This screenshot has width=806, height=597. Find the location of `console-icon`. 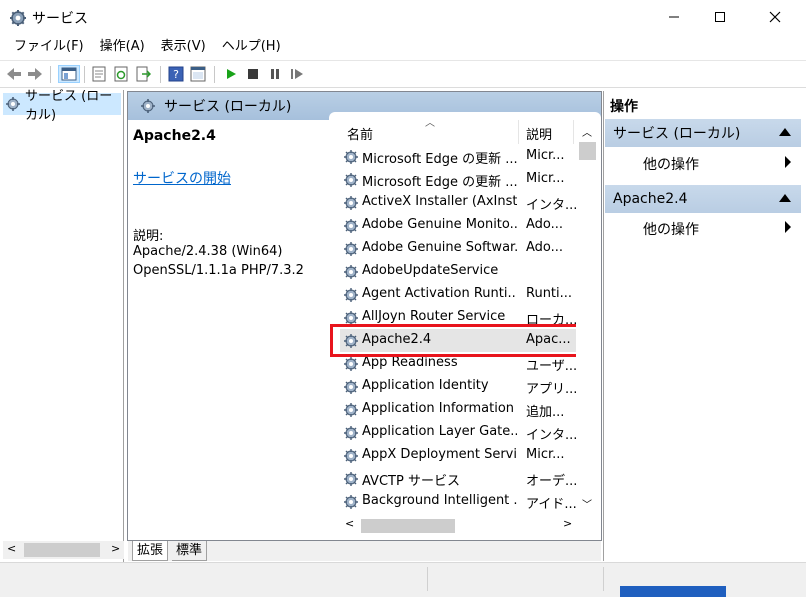

console-icon is located at coordinates (198, 74).